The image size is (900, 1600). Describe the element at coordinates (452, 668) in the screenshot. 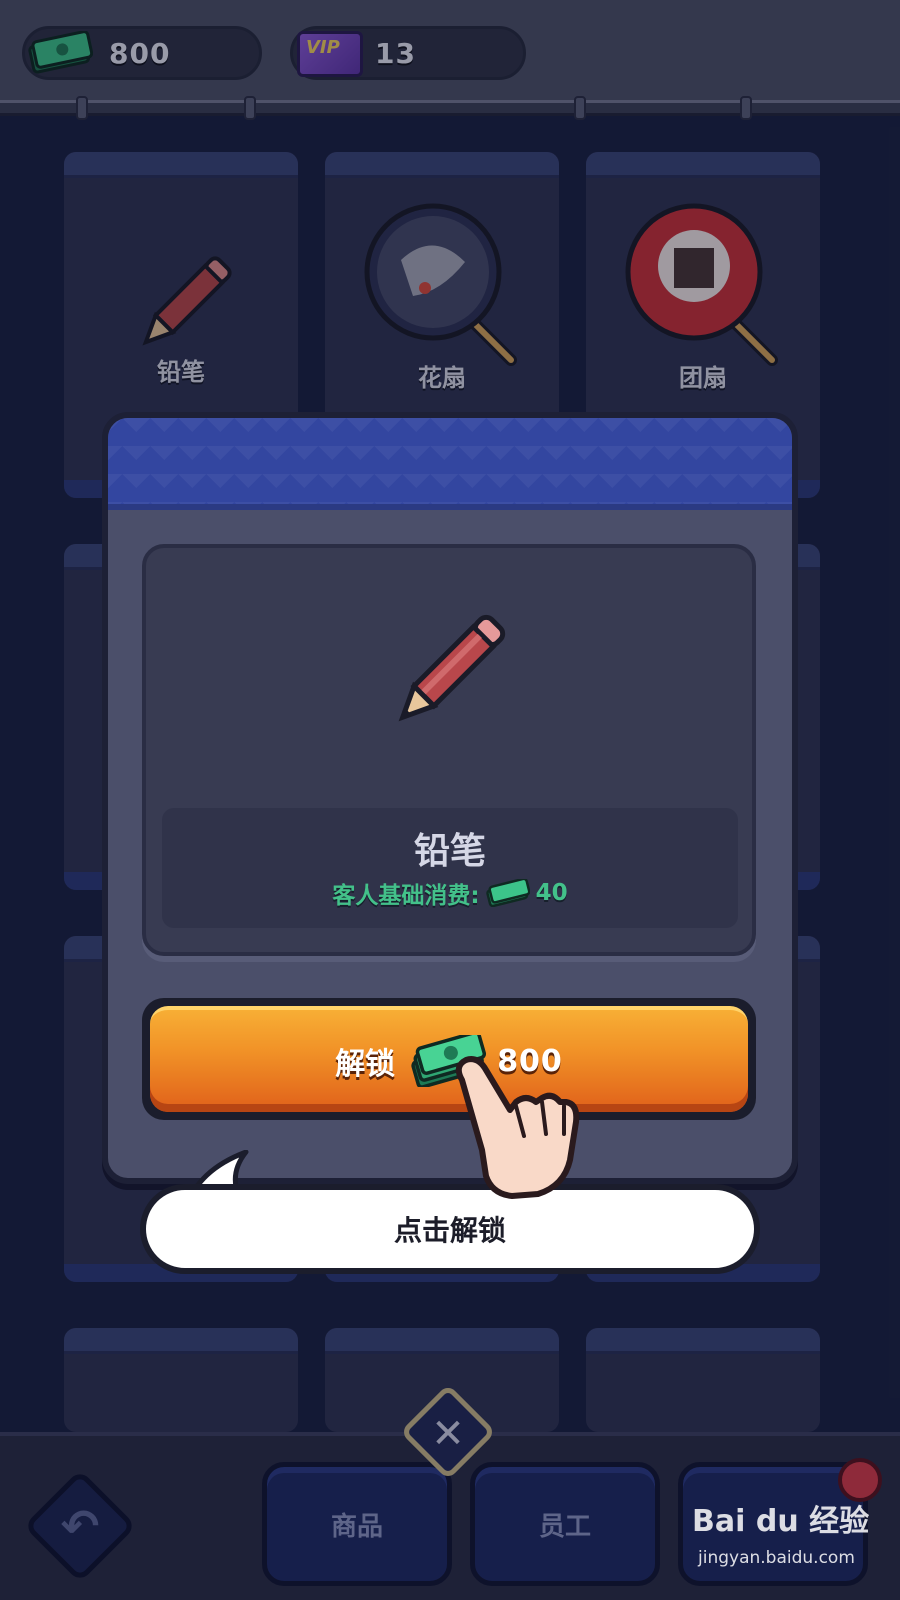

I see `pencil-icon` at that location.